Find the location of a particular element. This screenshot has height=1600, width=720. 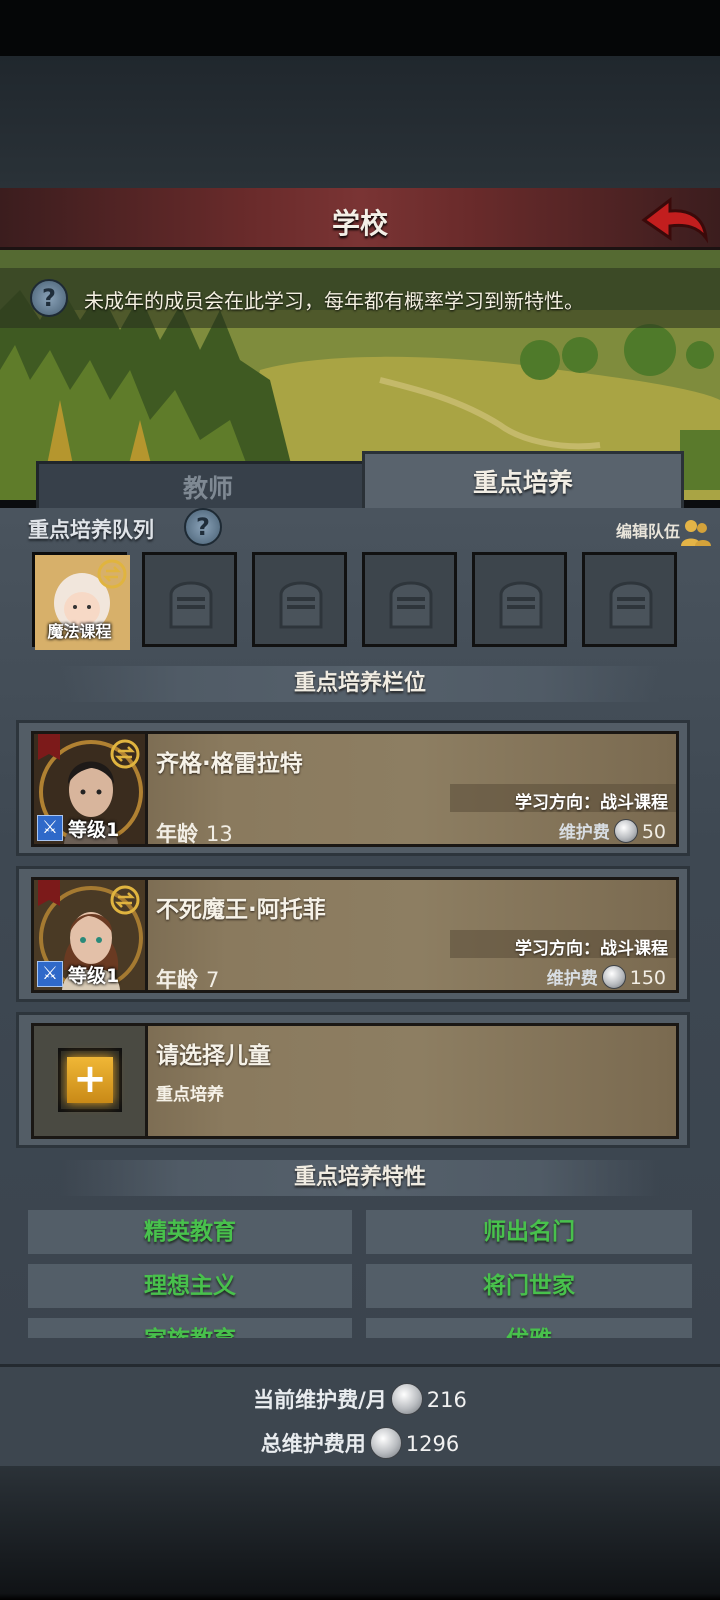

help-icon: ? is located at coordinates (49, 298).